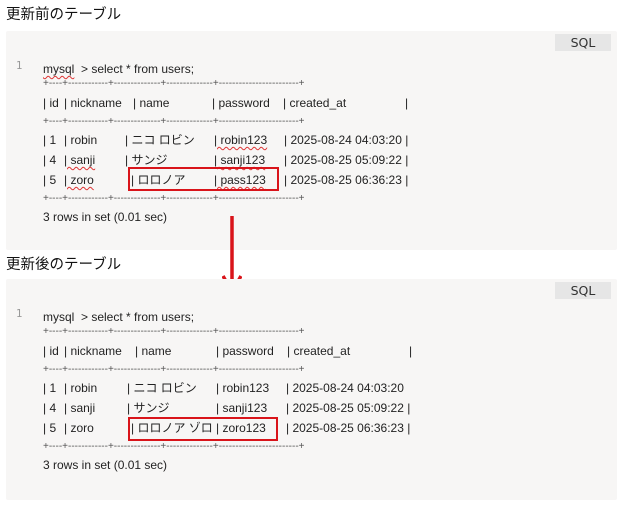 Image resolution: width=626 pixels, height=507 pixels. What do you see at coordinates (64, 15) in the screenshot?
I see `before-heading: 更新前のテーブル` at bounding box center [64, 15].